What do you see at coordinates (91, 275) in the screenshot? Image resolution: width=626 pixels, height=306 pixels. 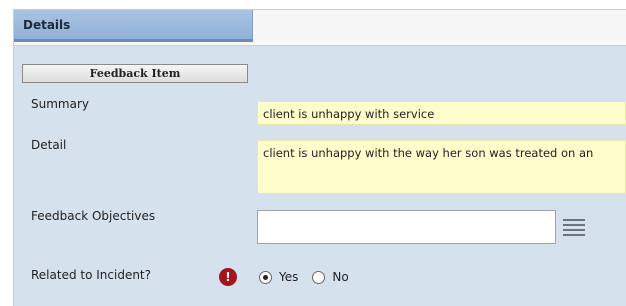 I see `related-to-incident-label: Related to Incident?` at bounding box center [91, 275].